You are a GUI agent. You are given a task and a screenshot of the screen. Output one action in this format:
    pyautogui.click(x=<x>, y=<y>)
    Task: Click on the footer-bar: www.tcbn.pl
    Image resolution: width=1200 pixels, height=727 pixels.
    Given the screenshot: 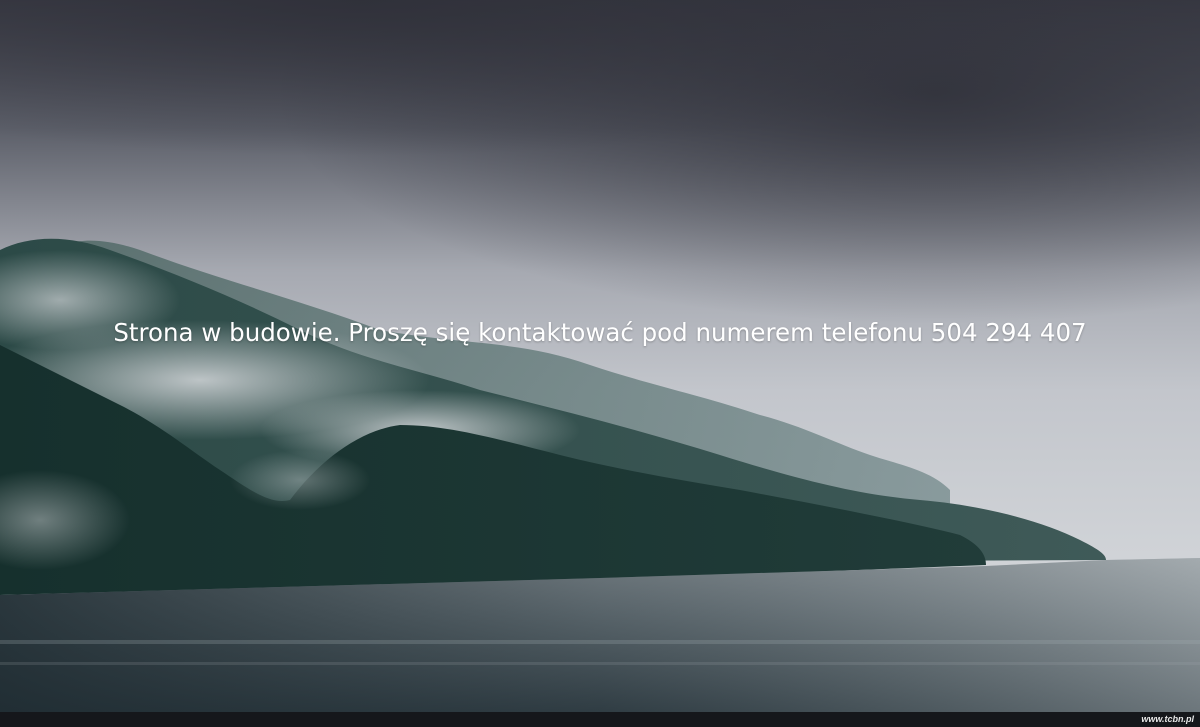 What is the action you would take?
    pyautogui.click(x=600, y=719)
    